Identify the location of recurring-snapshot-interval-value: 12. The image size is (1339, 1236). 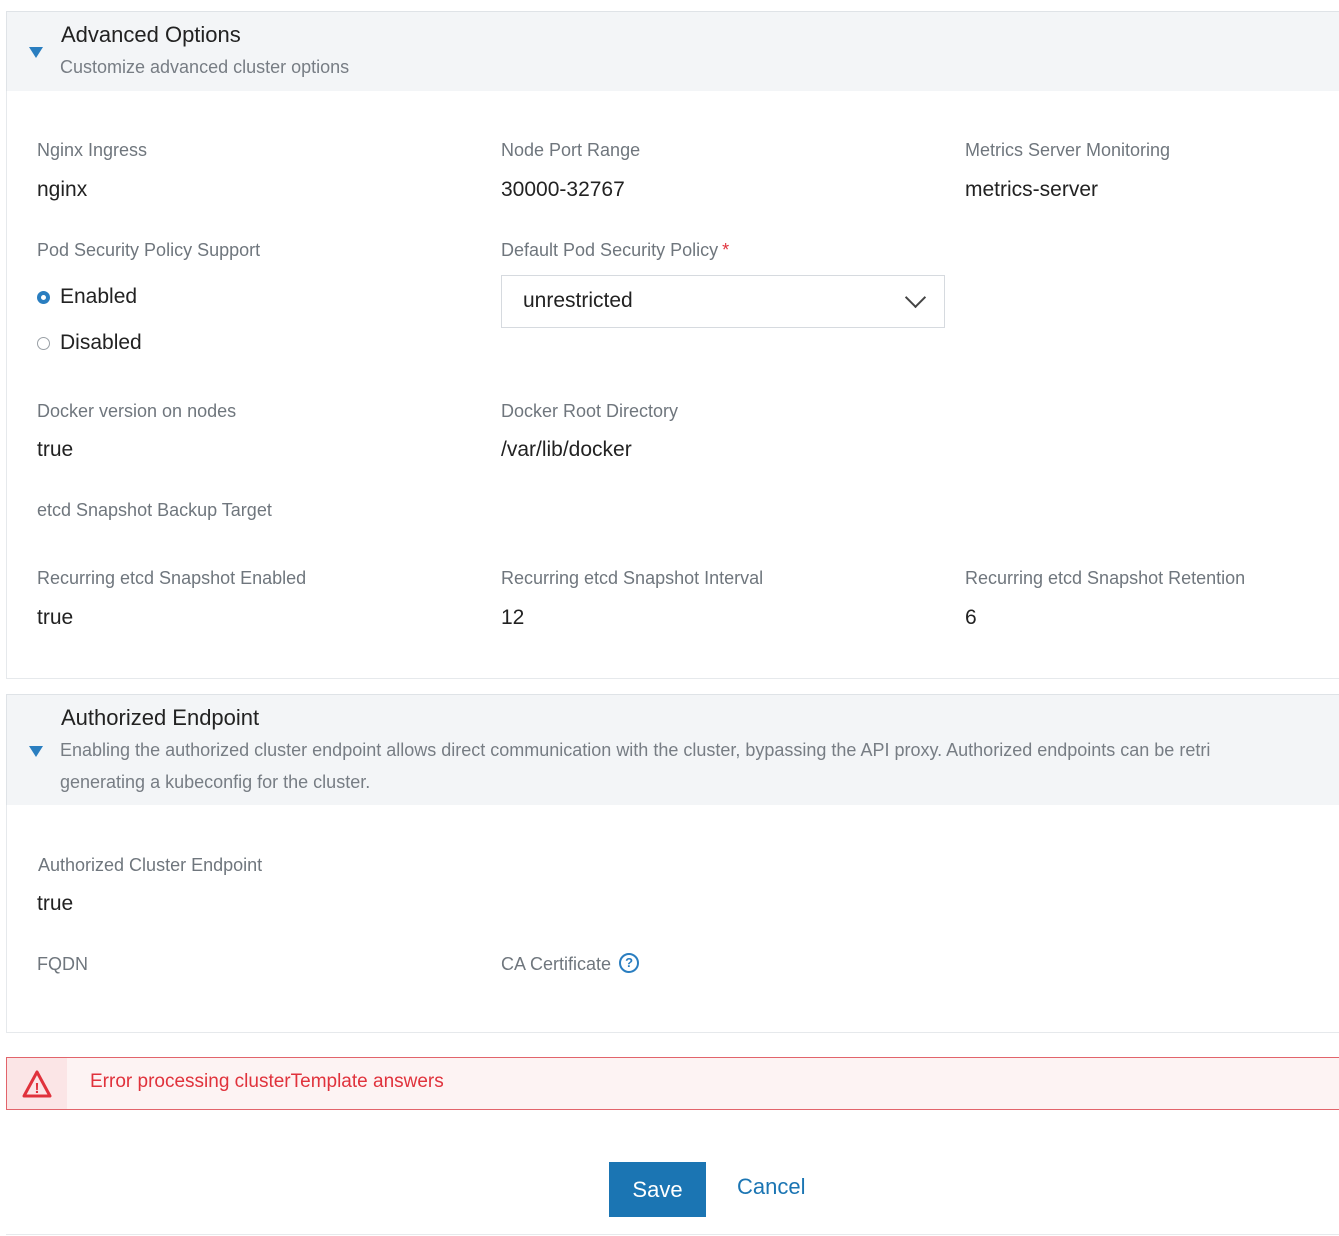
(513, 617).